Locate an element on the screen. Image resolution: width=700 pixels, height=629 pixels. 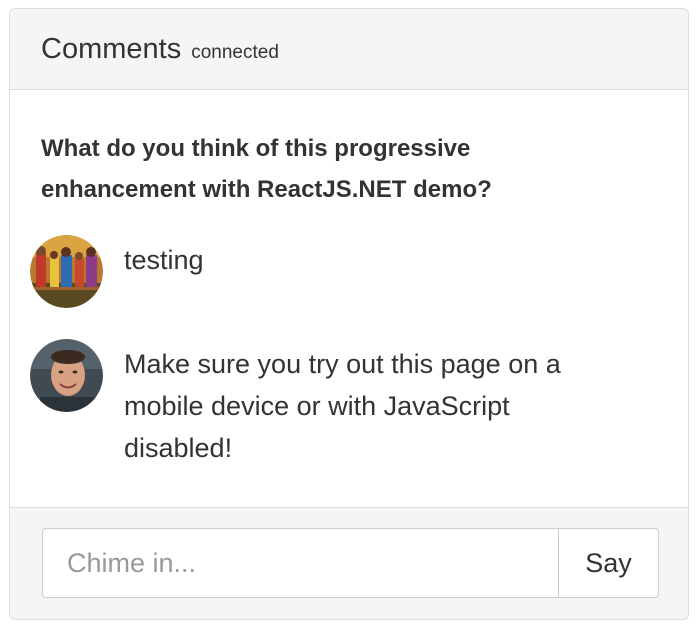
panel-heading: Comments connected is located at coordinates (349, 49).